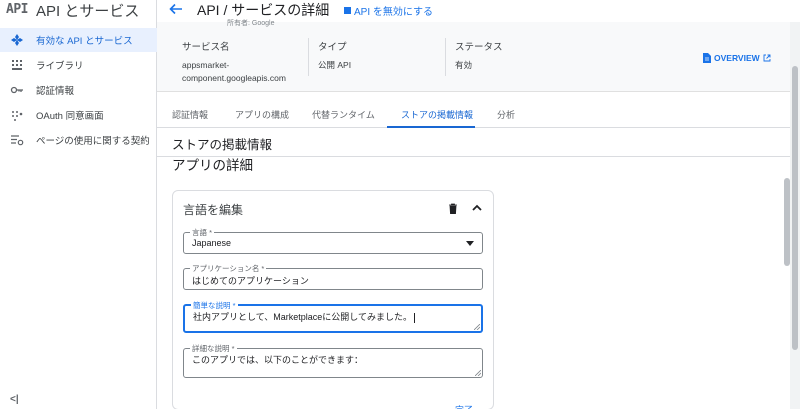 This screenshot has width=800, height=409. Describe the element at coordinates (278, 360) in the screenshot. I see `long-description-value: このアプリでは、以下のことができます：` at that location.